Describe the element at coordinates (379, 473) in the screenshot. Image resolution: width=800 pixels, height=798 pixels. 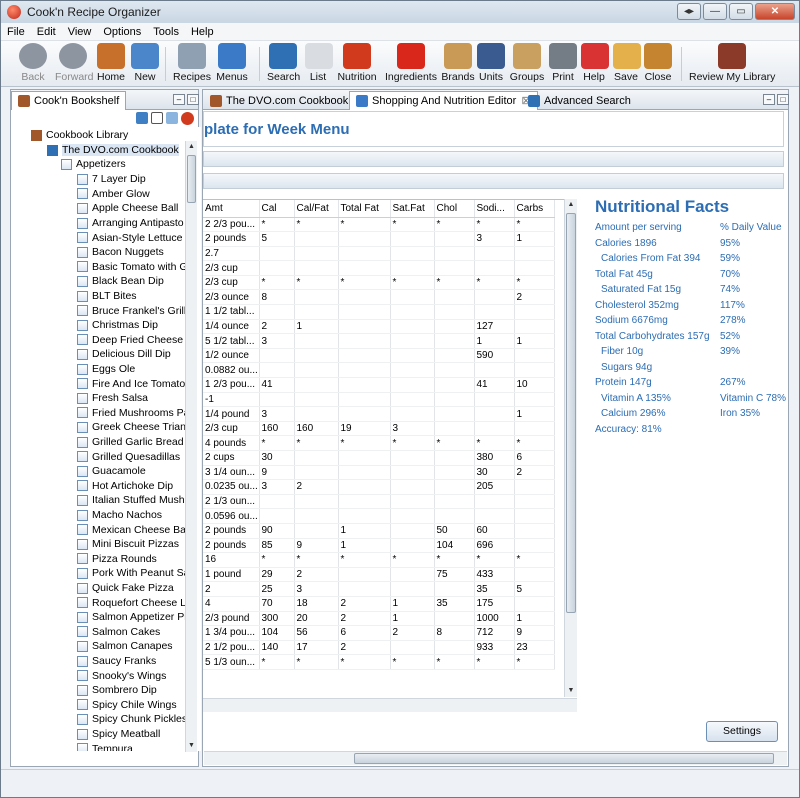
I see `table-row: 3 1/4 oun... 9 30 2` at that location.